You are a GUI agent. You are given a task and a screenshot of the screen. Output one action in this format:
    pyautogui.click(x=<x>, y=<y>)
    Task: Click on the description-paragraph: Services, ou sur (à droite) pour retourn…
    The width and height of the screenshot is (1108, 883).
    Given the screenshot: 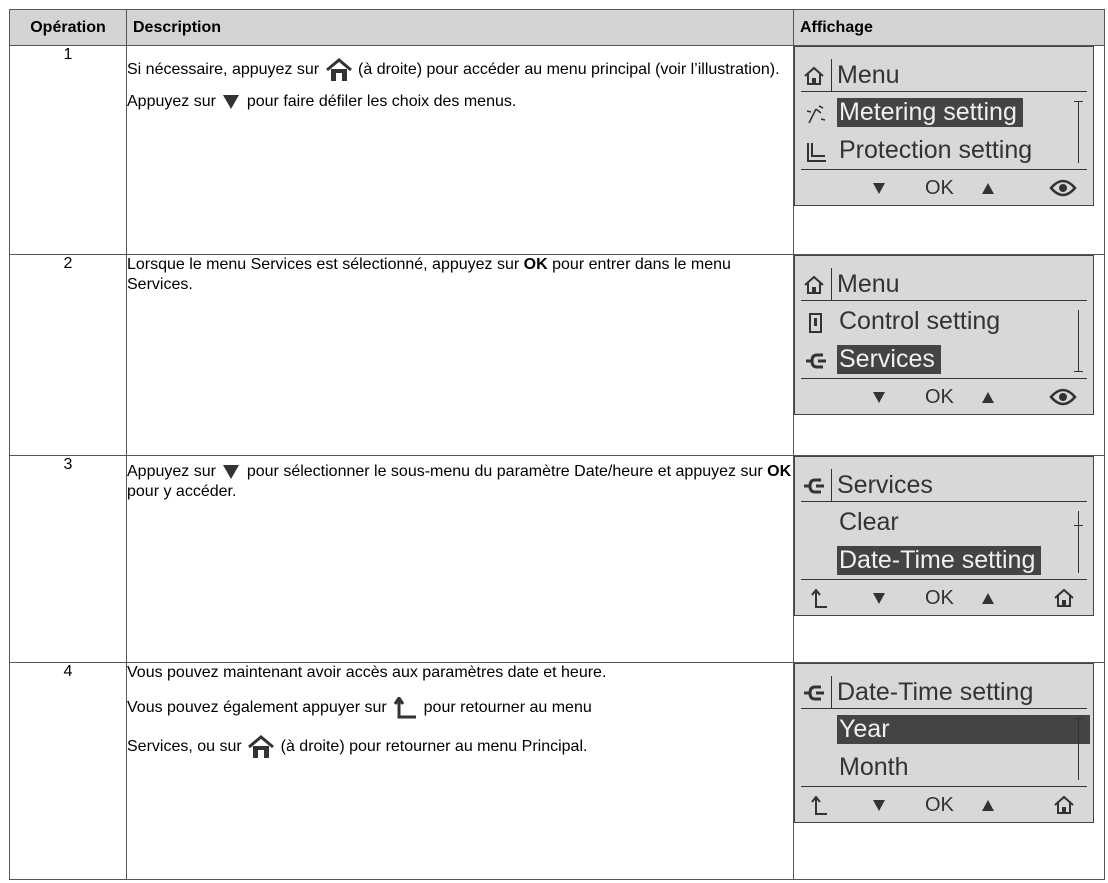 What is the action you would take?
    pyautogui.click(x=460, y=747)
    